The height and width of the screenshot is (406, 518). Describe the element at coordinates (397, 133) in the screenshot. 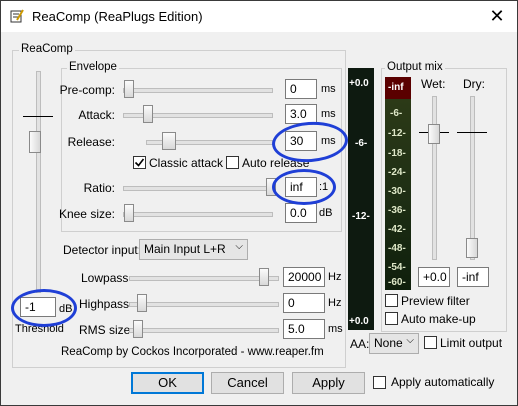

I see `gr-scale-label: -12-` at that location.